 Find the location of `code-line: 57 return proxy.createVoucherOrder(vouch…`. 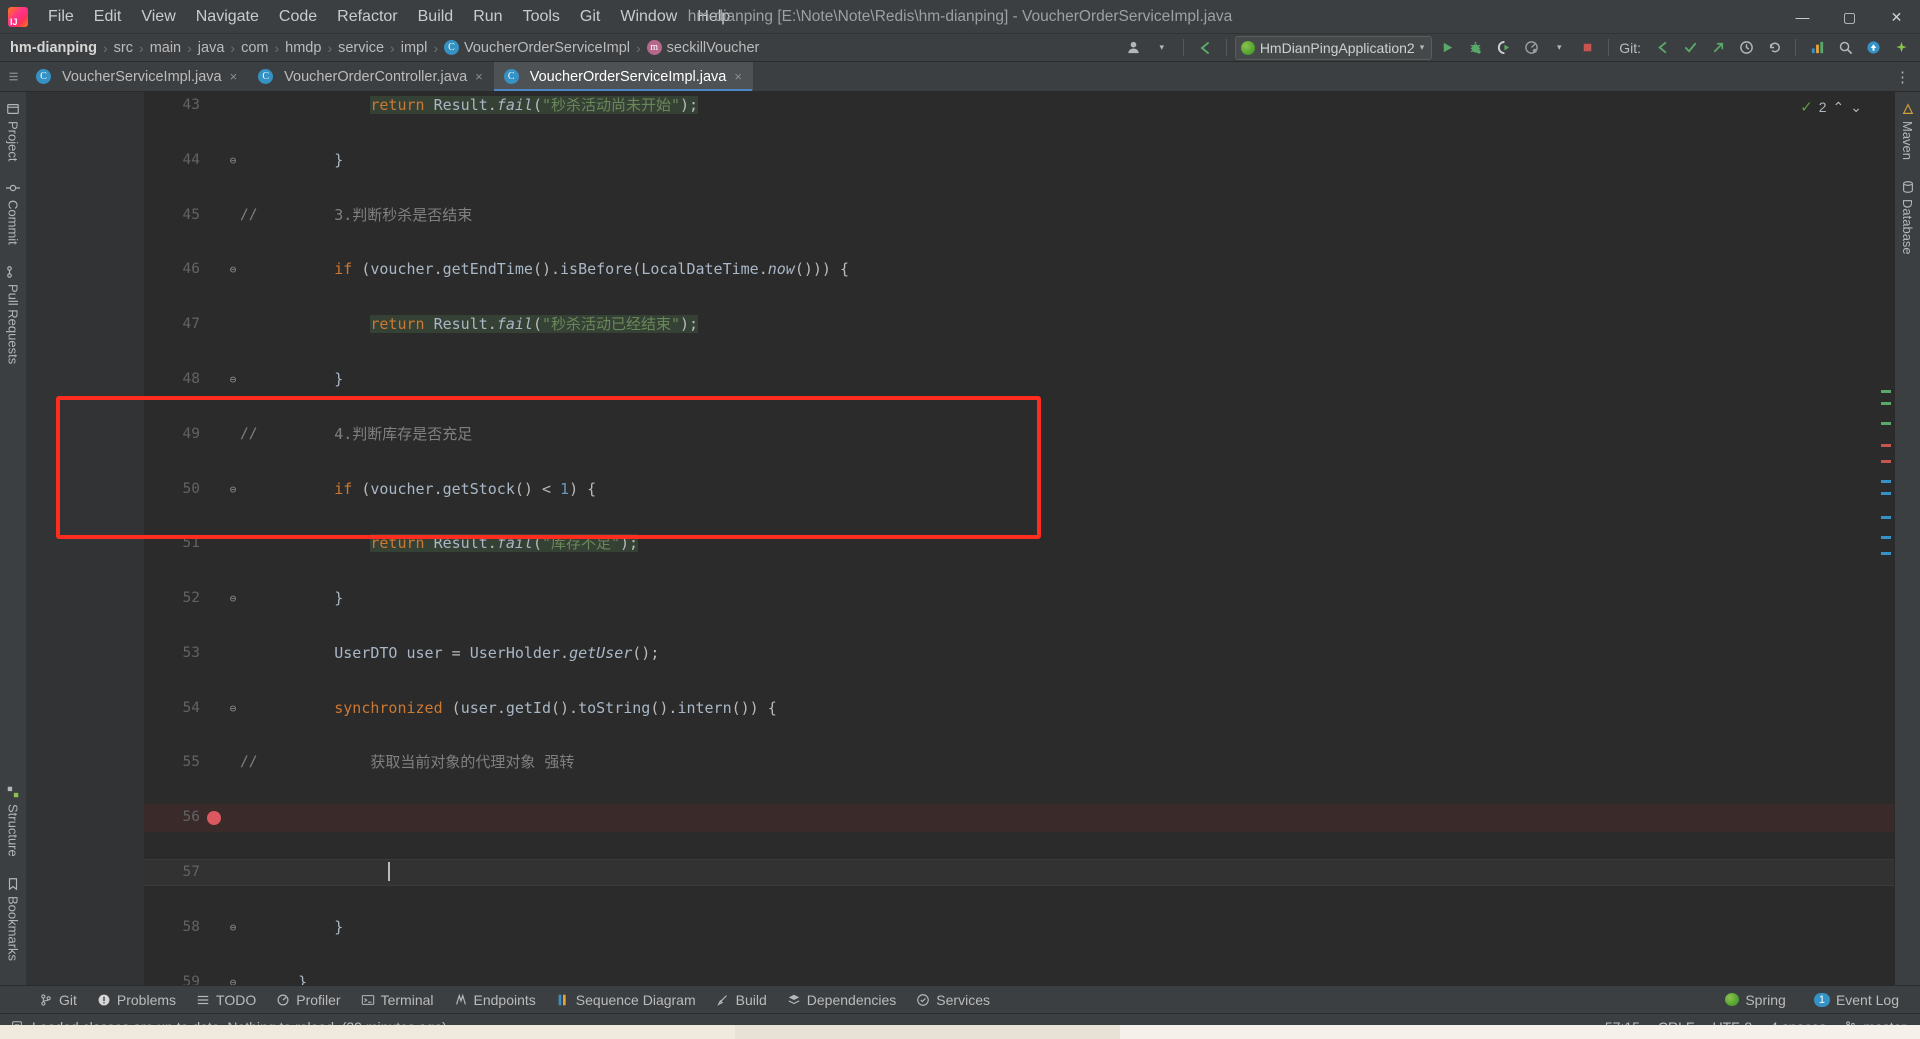

code-line: 57 return proxy.createVoucherOrder(vouch… is located at coordinates (1019, 873).